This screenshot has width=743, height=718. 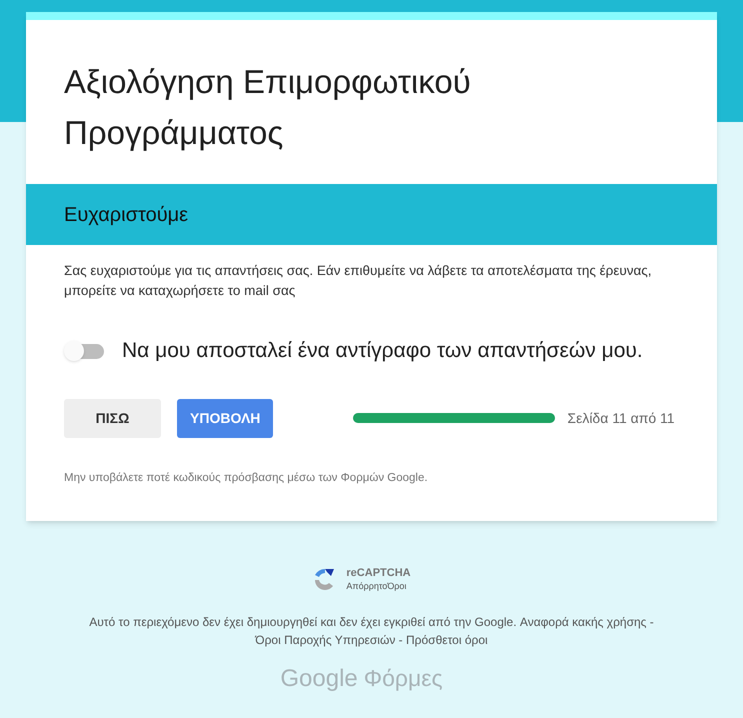 I want to click on section-title: Ευχαριστούμε, so click(x=126, y=215).